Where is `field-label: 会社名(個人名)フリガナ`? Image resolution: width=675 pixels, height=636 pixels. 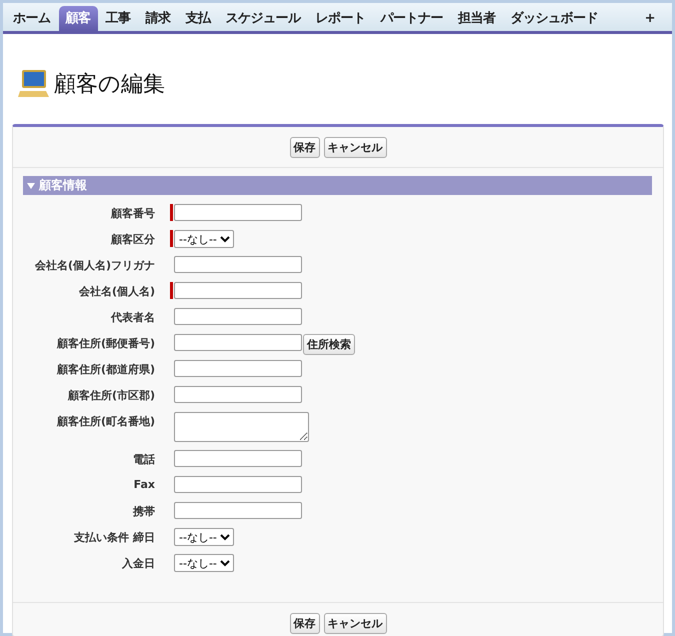
field-label: 会社名(個人名)フリガナ is located at coordinates (94, 265).